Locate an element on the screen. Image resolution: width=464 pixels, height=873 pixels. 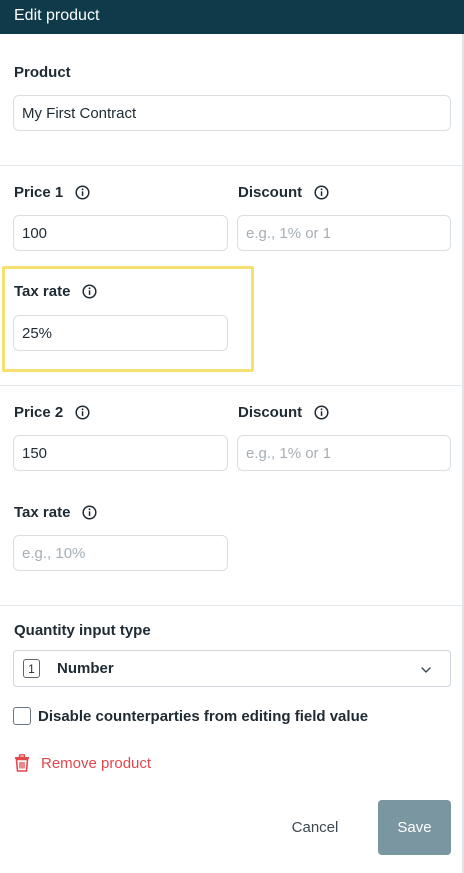
quantity-type-label: Quantity input type is located at coordinates (82, 630).